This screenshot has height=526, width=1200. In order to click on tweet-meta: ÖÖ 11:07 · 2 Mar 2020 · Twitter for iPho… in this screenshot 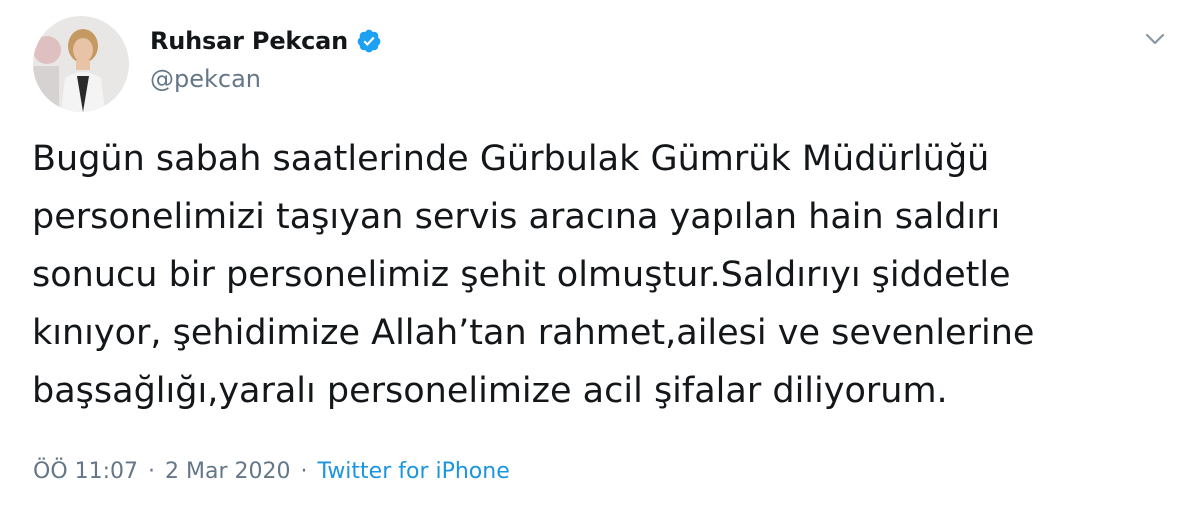, I will do `click(271, 471)`.